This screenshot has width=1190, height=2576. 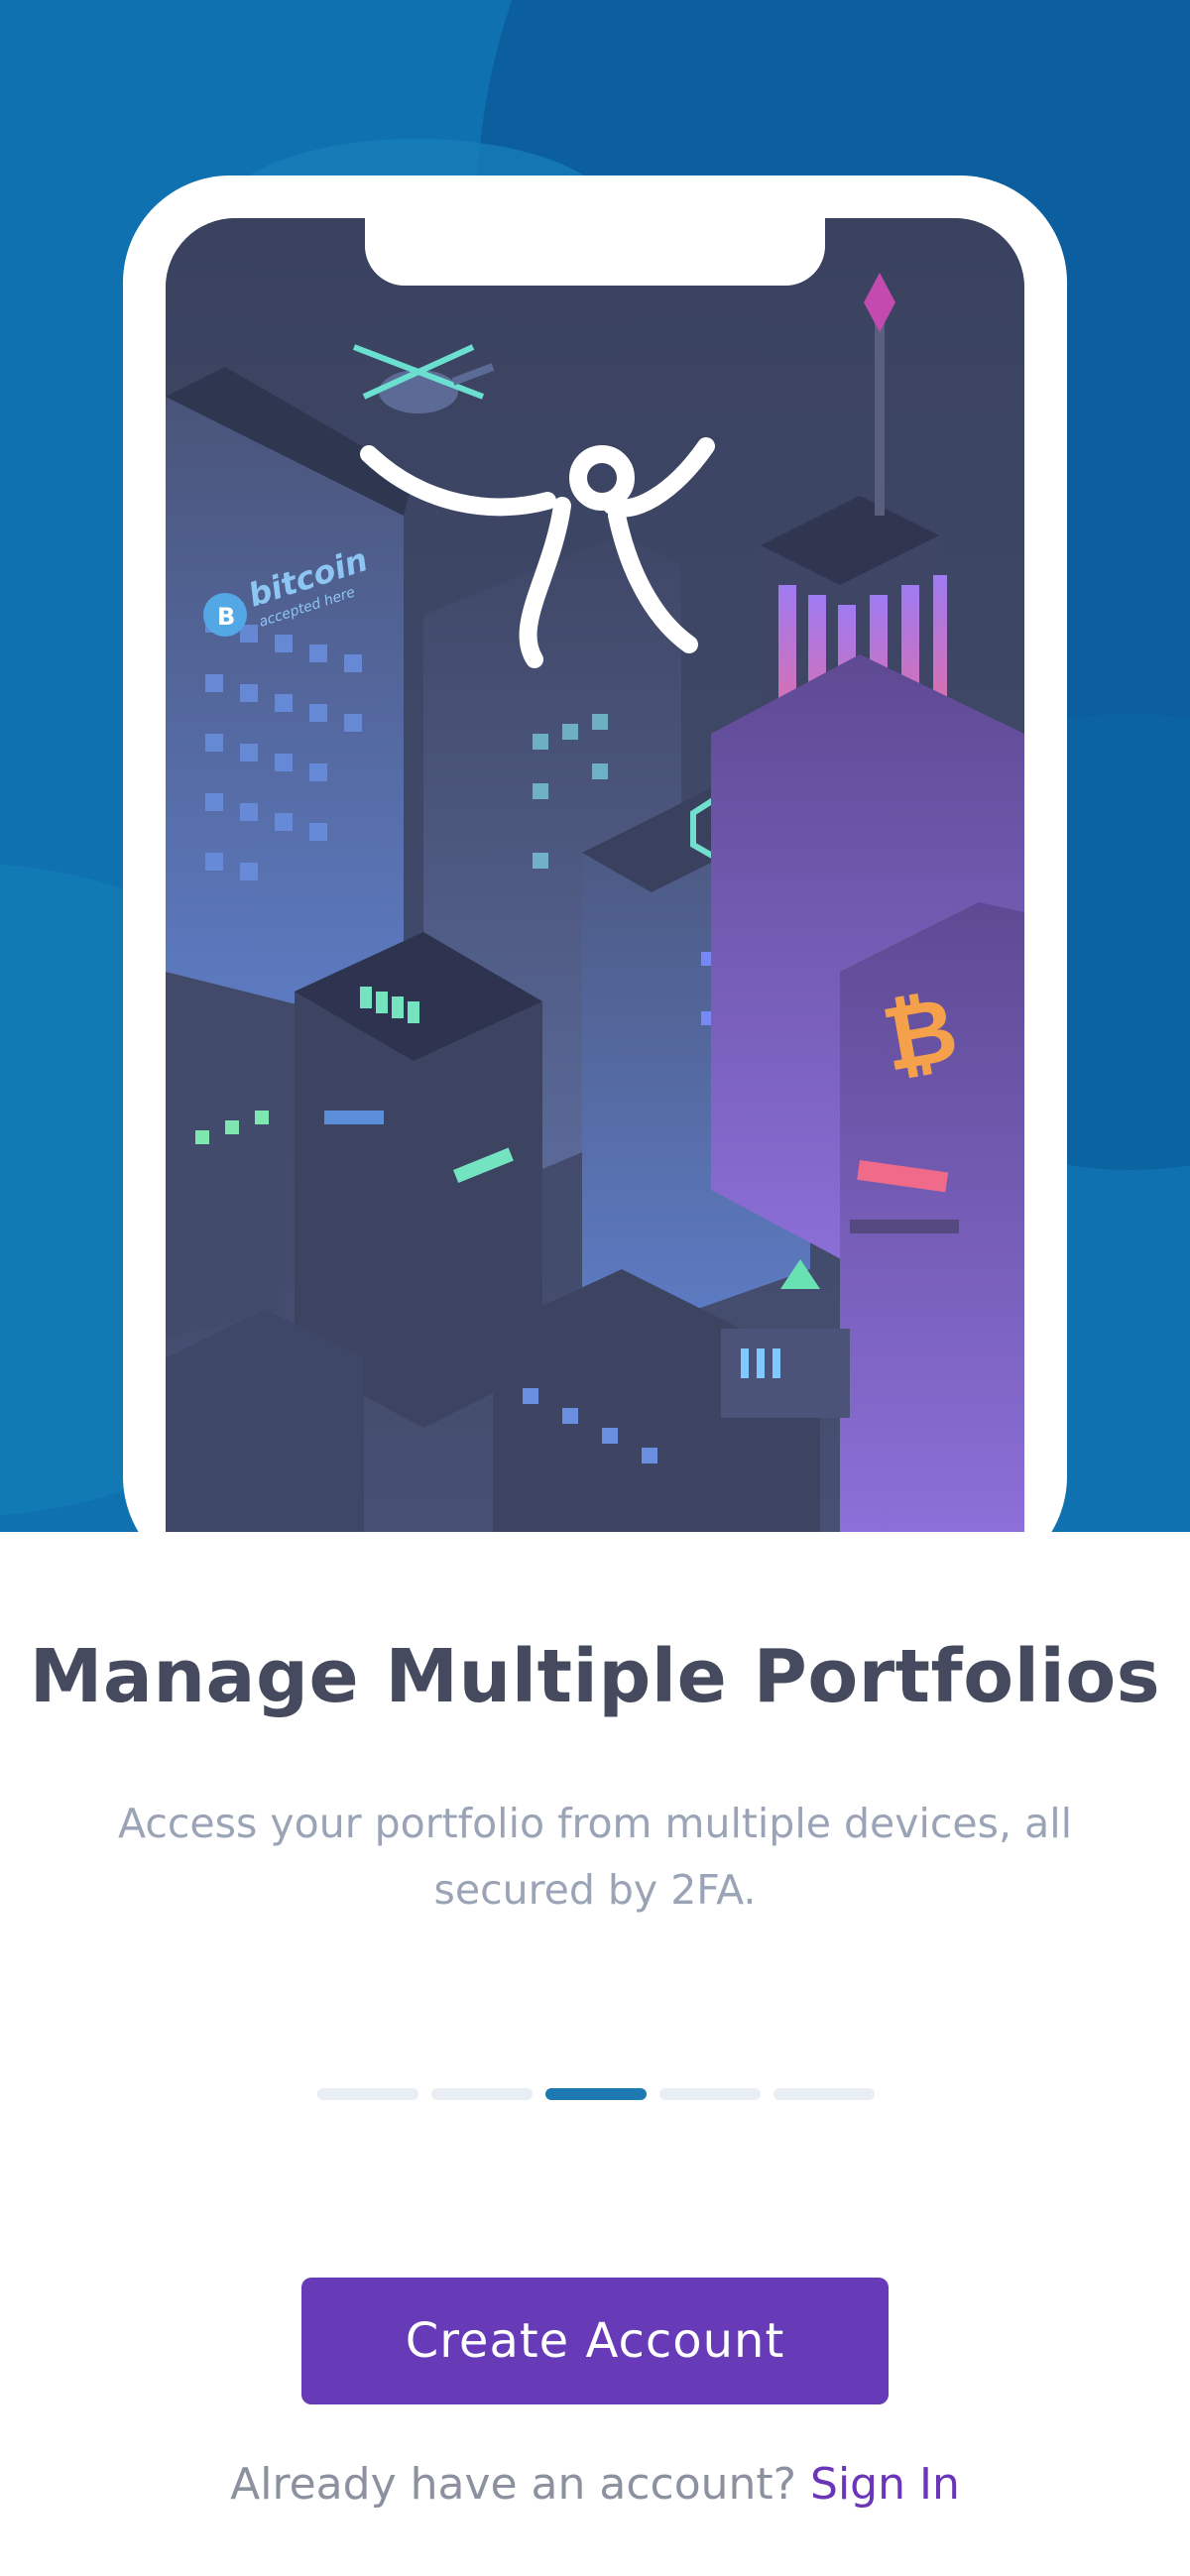 What do you see at coordinates (885, 2484) in the screenshot?
I see `sign-in-link: Sign In` at bounding box center [885, 2484].